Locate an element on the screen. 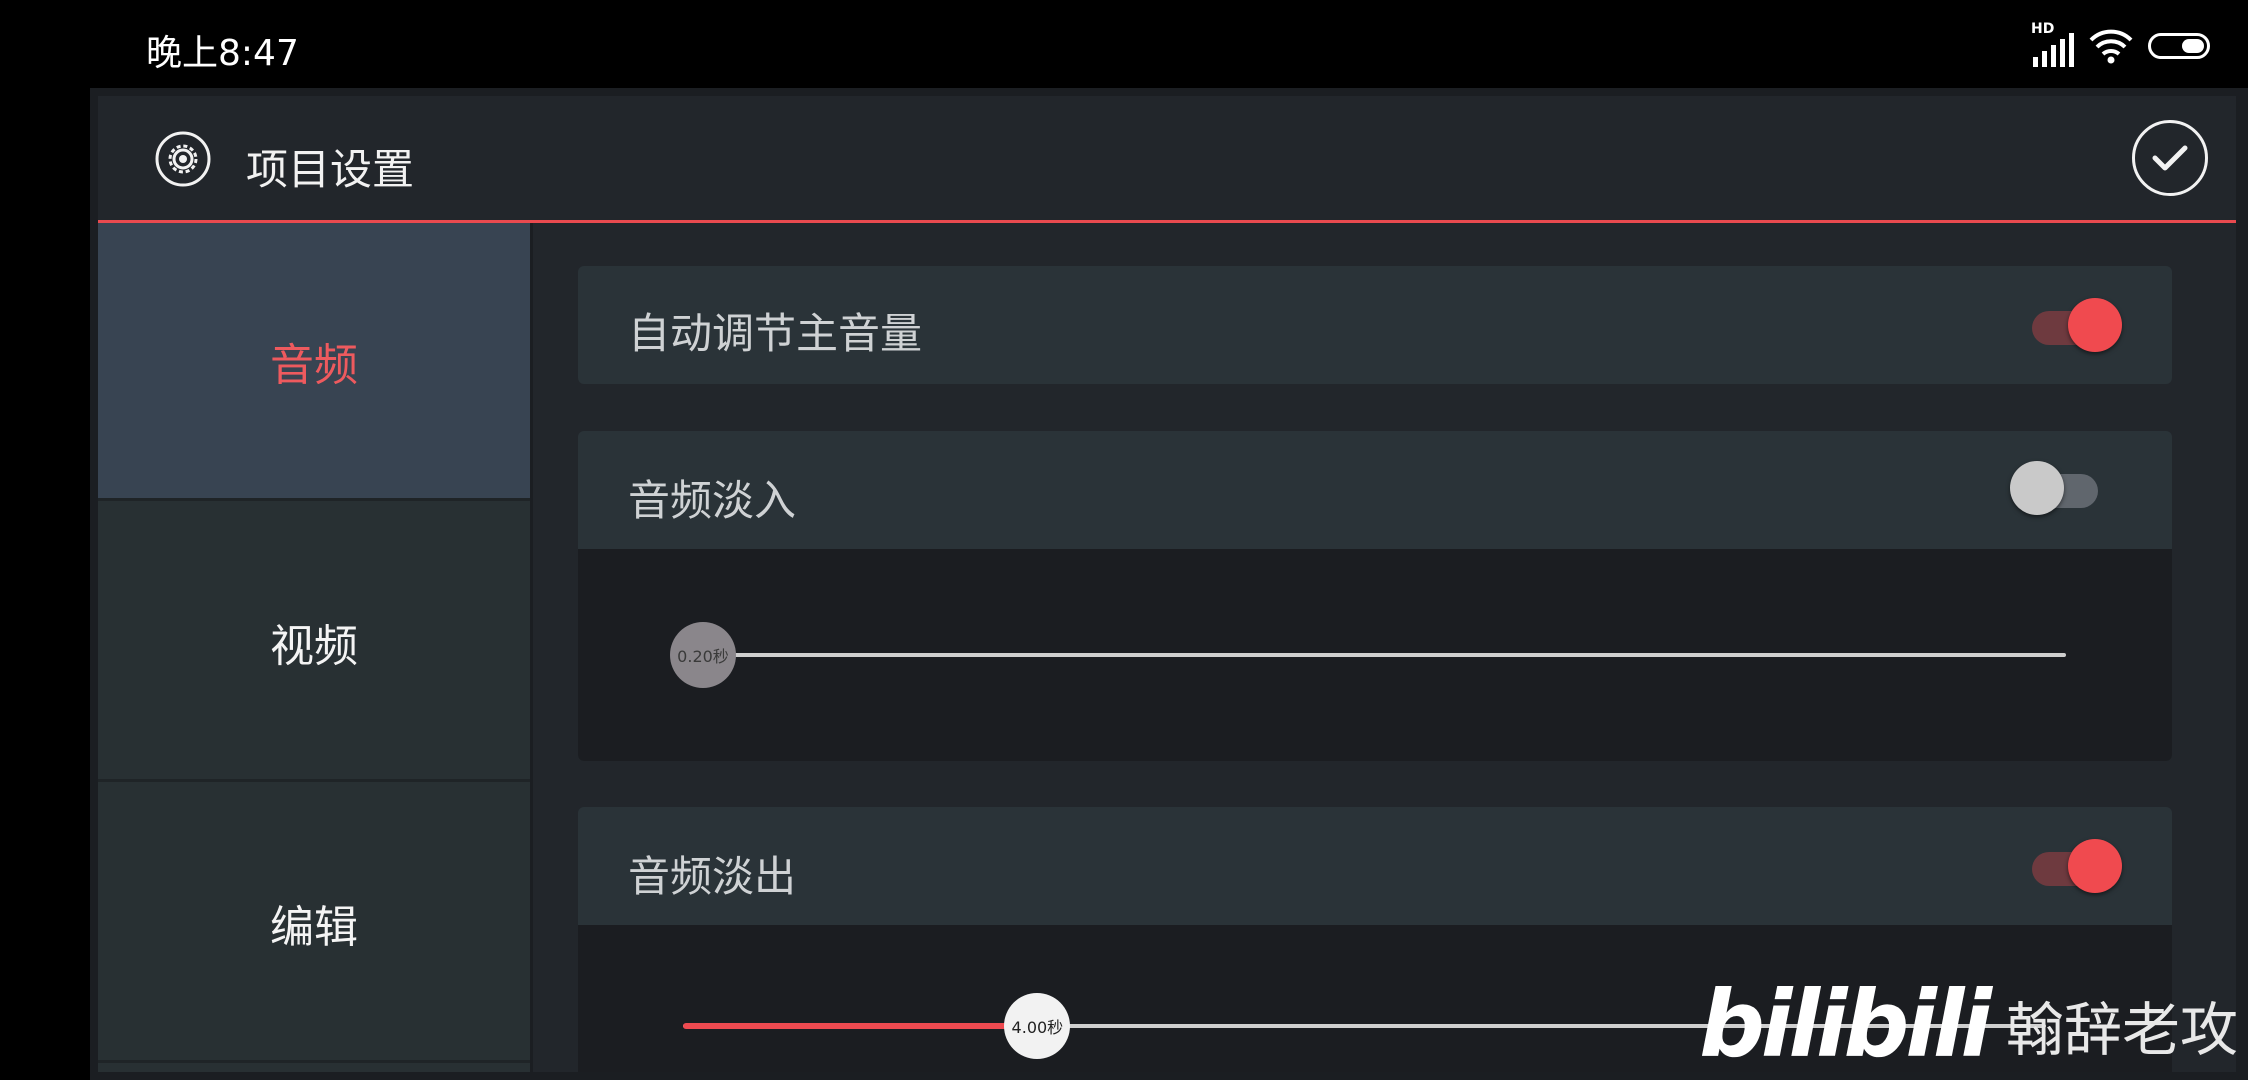 Image resolution: width=2248 pixels, height=1080 pixels. check-icon is located at coordinates (2170, 158).